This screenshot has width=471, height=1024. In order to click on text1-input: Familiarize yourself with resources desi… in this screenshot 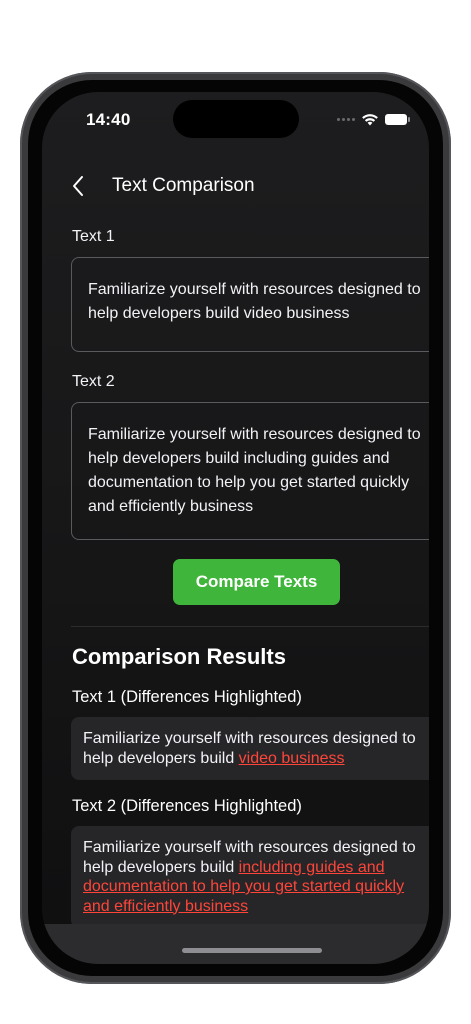, I will do `click(250, 304)`.